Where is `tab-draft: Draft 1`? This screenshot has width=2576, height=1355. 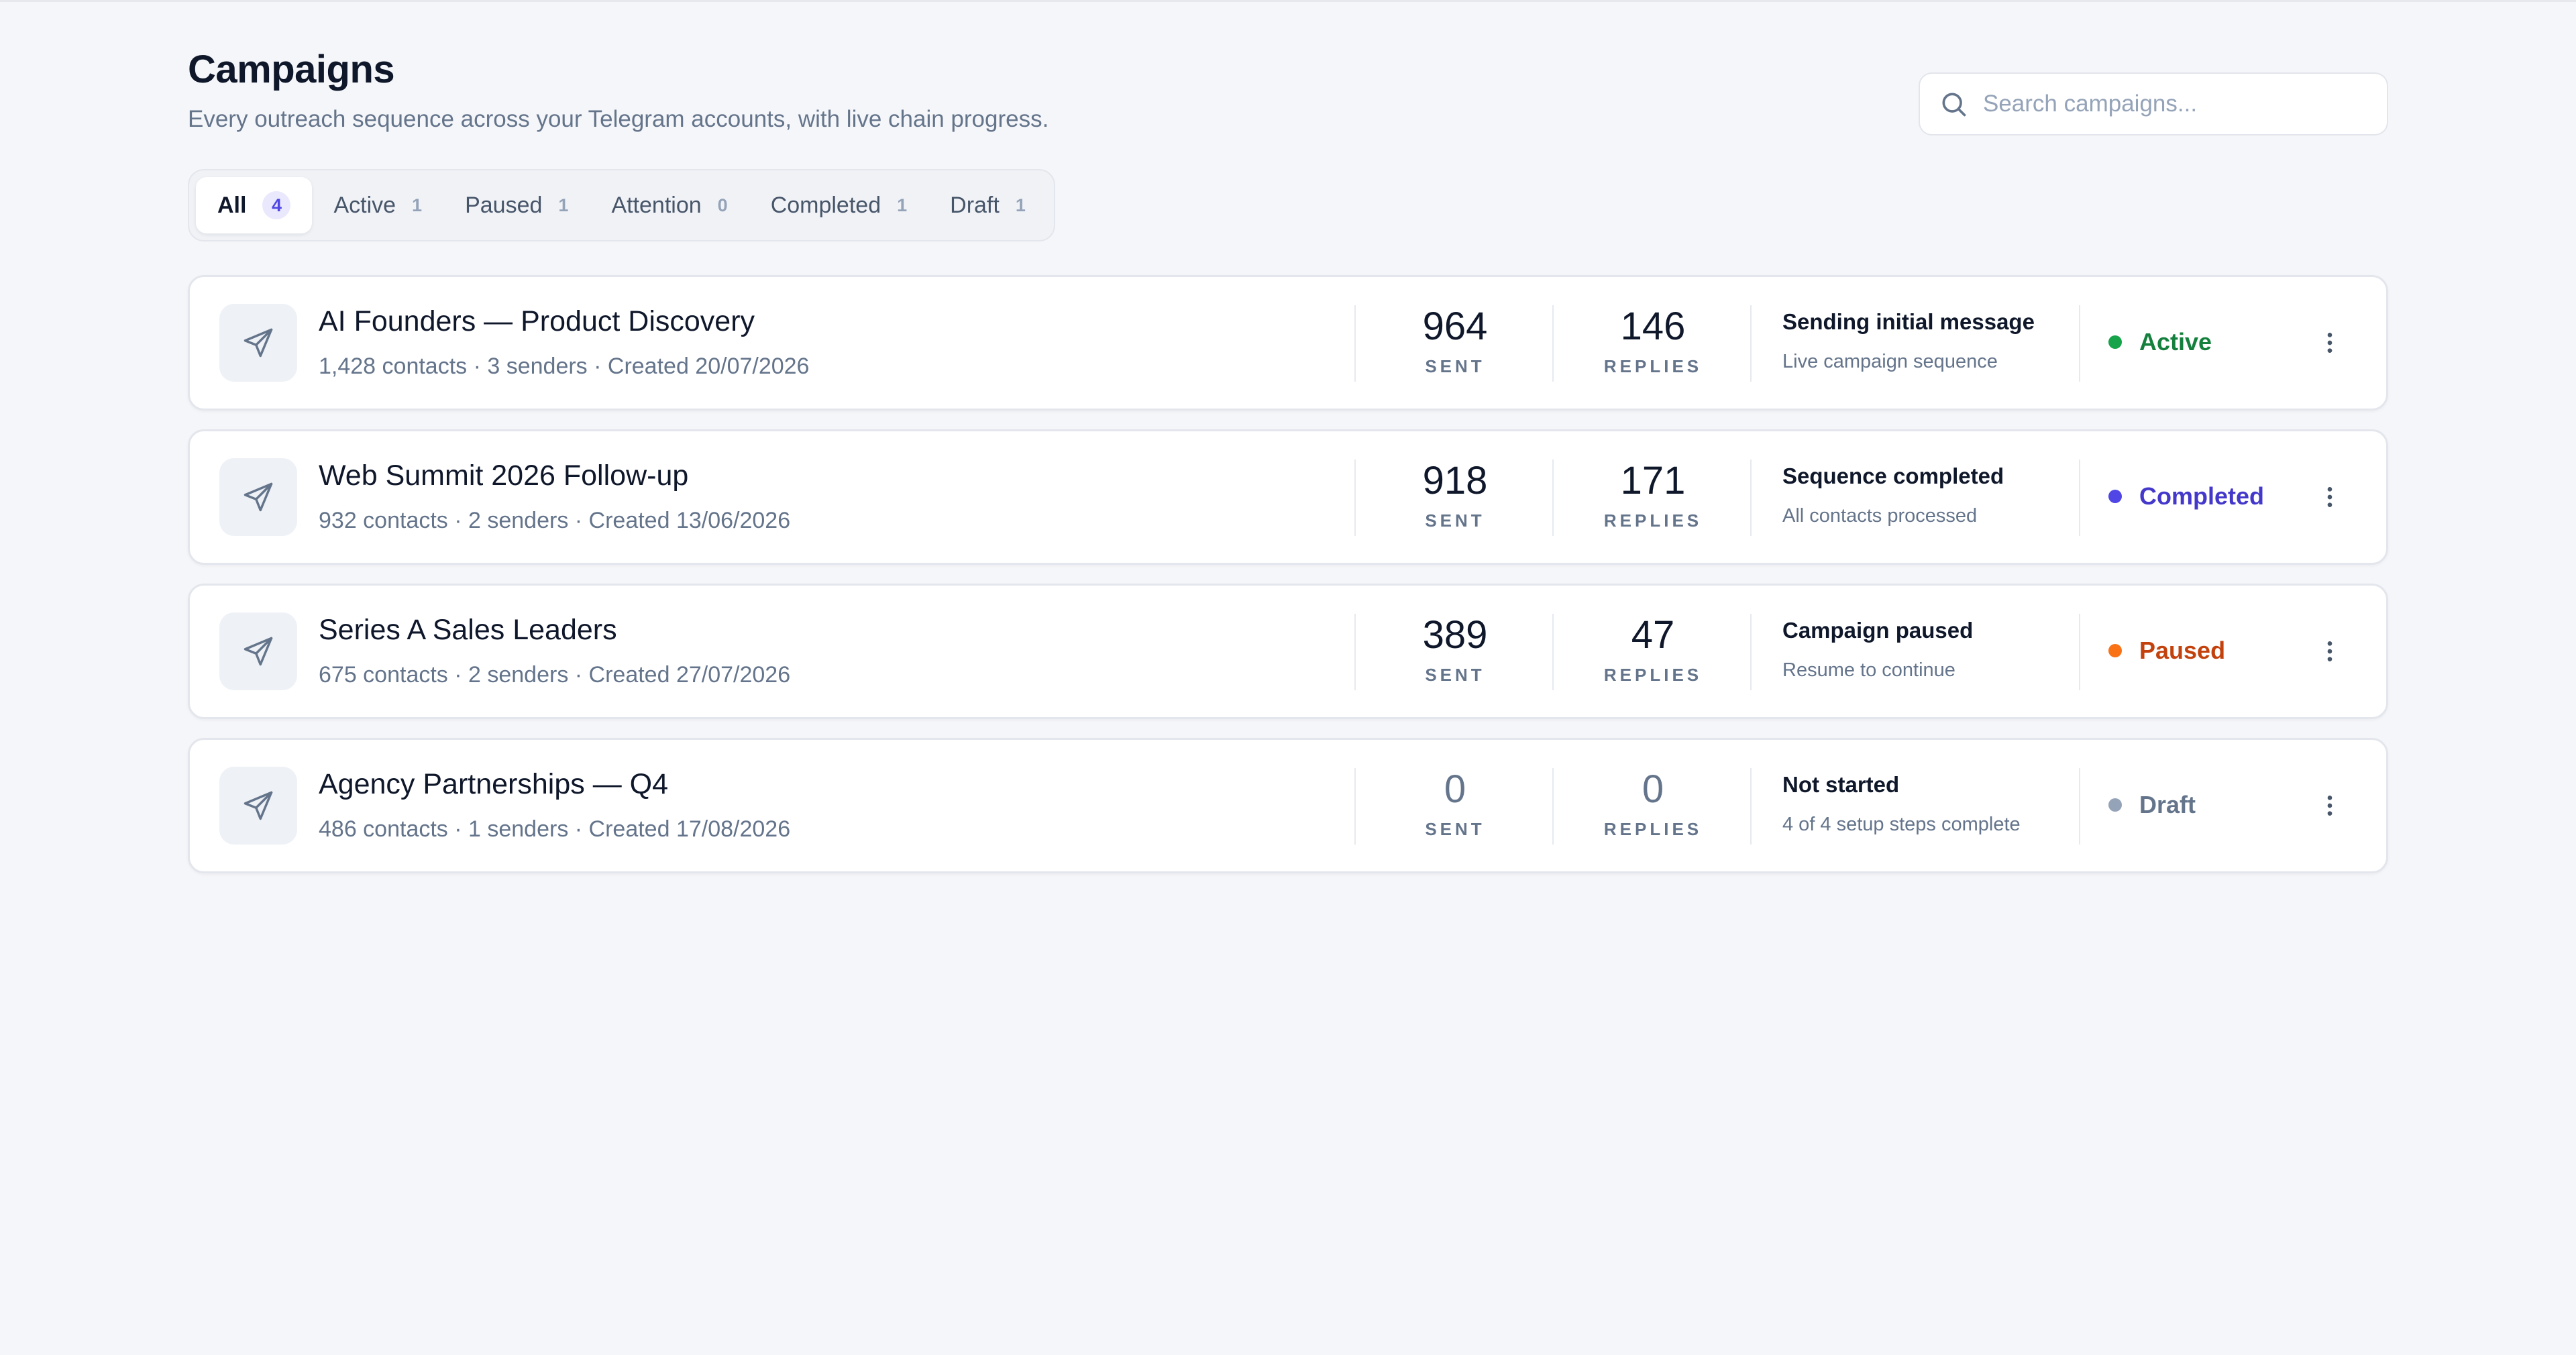
tab-draft: Draft 1 is located at coordinates (987, 205).